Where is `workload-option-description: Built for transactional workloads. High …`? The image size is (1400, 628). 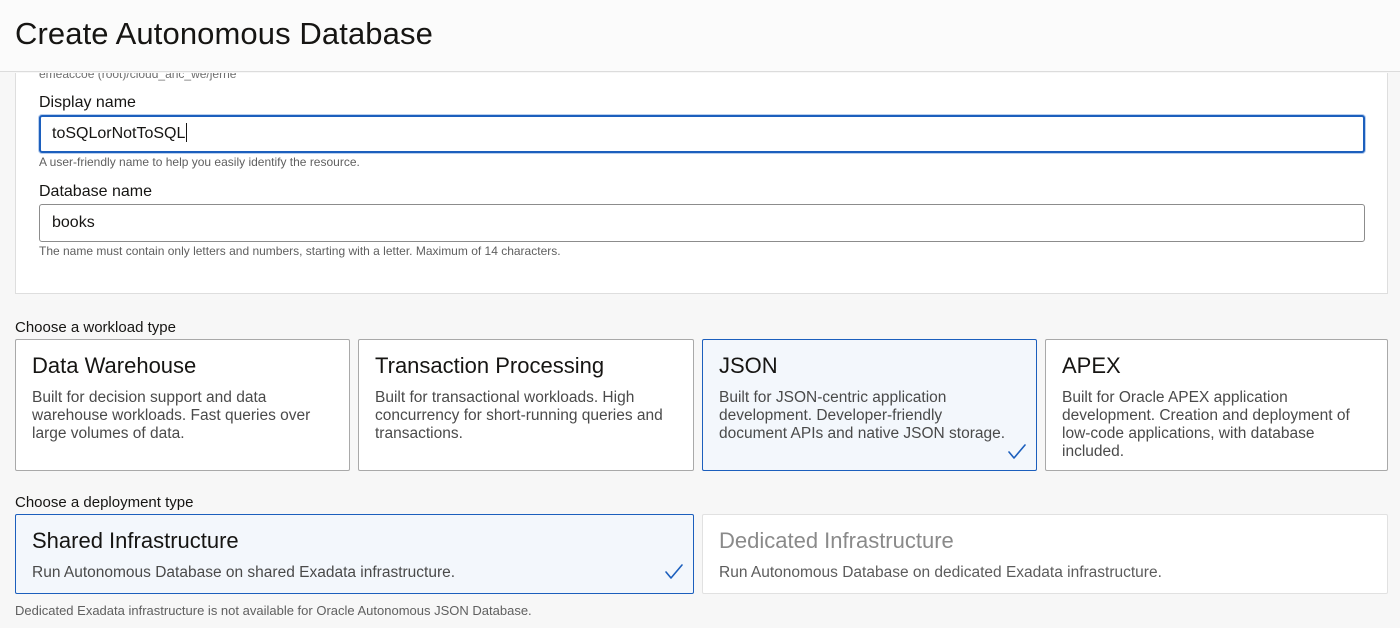 workload-option-description: Built for transactional workloads. High … is located at coordinates (519, 415).